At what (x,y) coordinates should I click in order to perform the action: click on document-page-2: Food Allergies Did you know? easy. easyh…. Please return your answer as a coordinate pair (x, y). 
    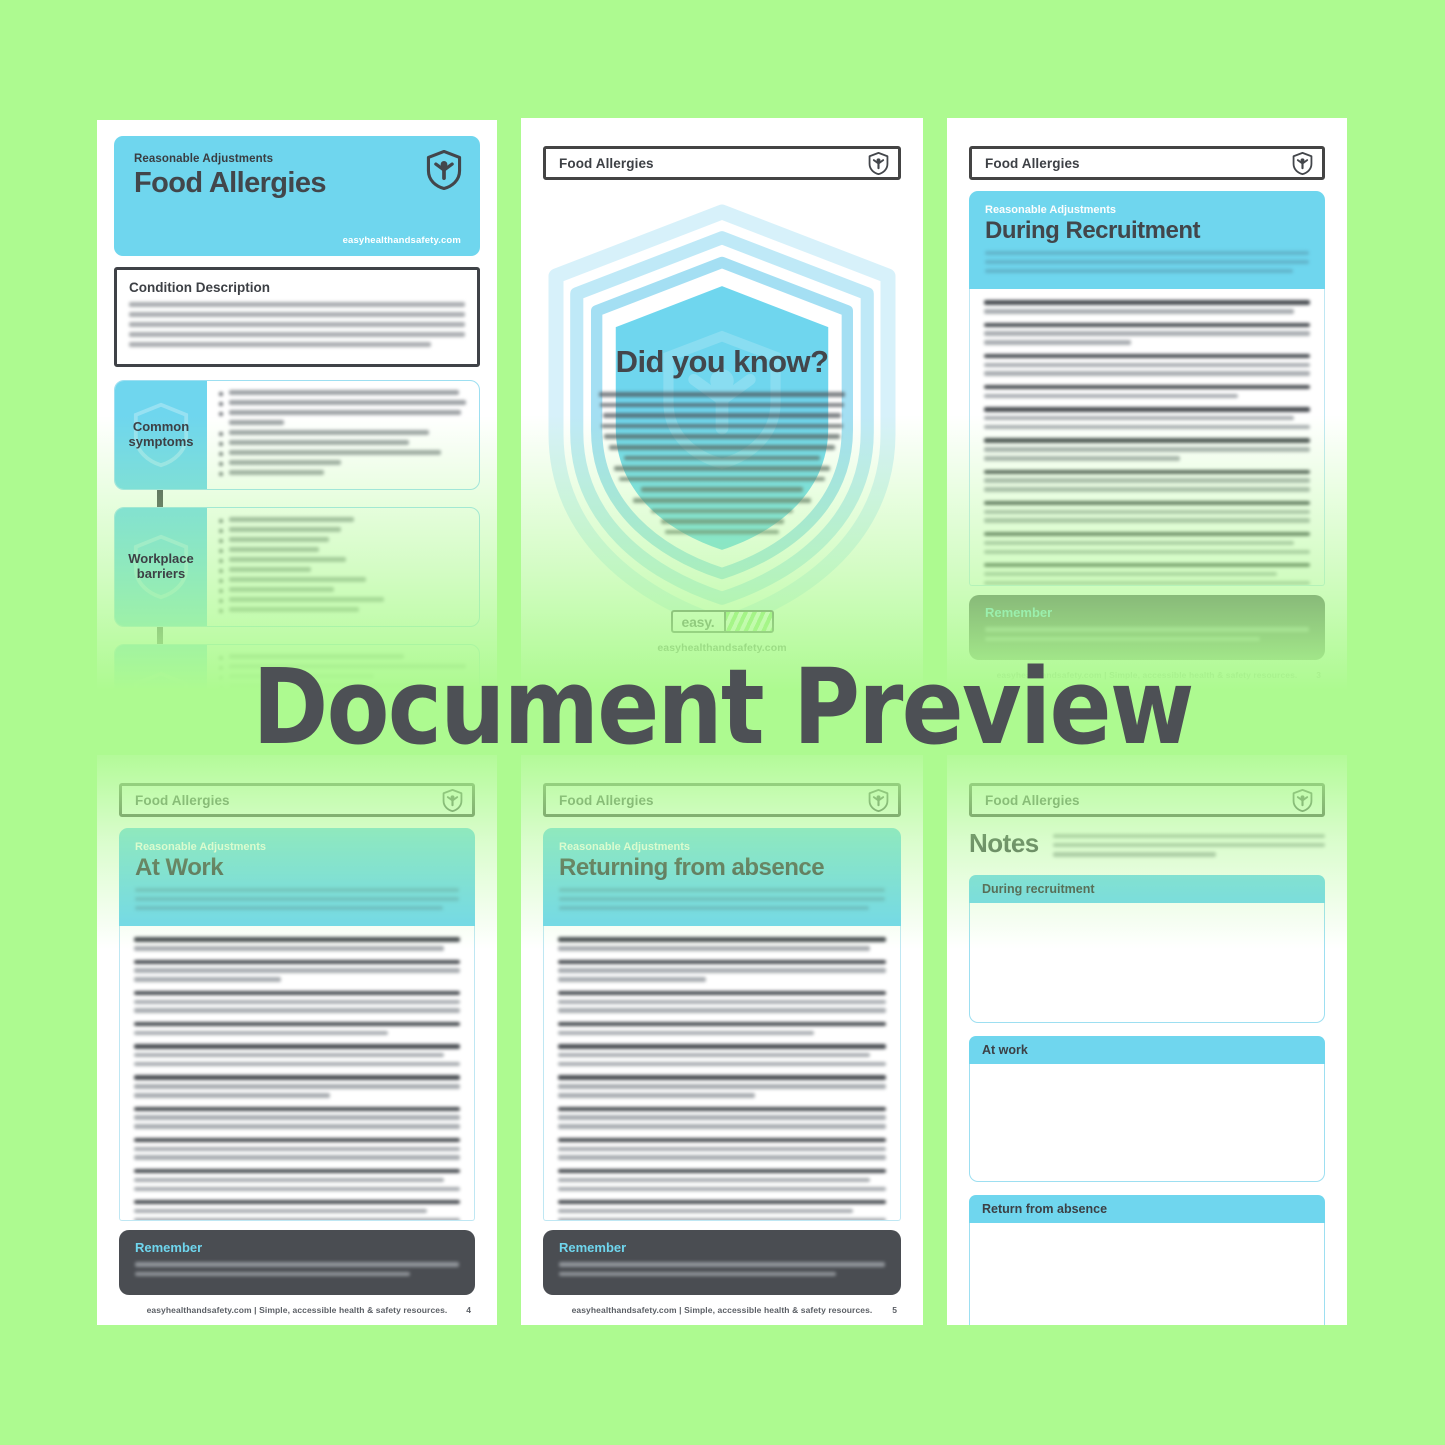
    Looking at the image, I should click on (722, 404).